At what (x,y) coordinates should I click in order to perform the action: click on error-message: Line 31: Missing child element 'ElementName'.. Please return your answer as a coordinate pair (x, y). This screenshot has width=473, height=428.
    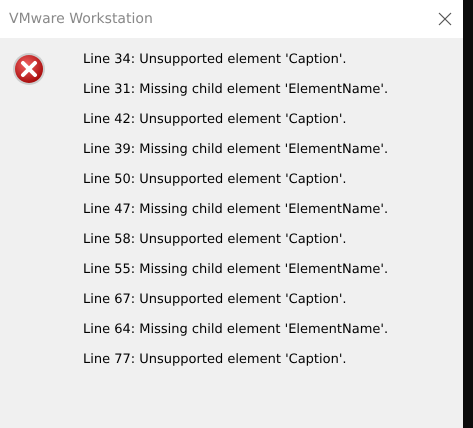
    Looking at the image, I should click on (235, 90).